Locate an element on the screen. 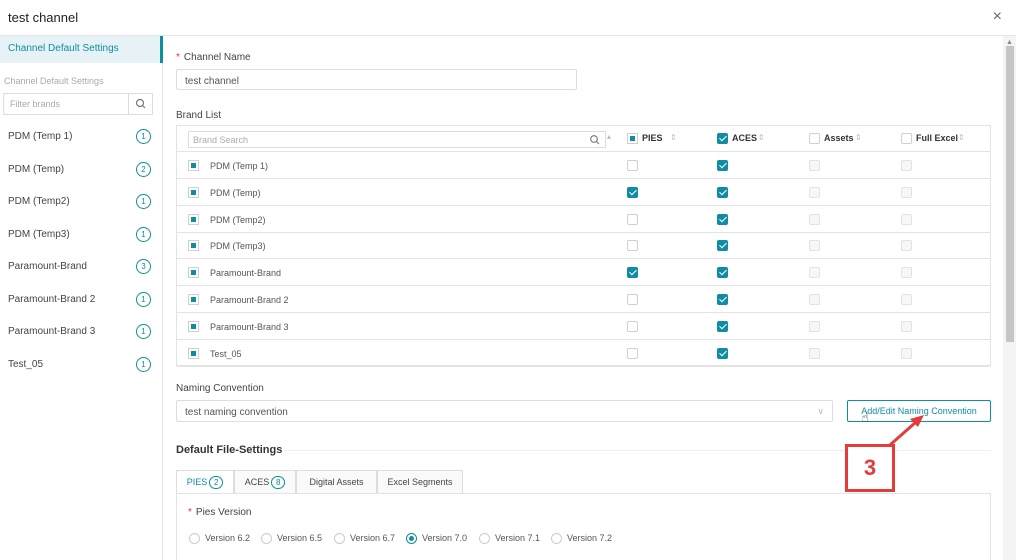 The height and width of the screenshot is (560, 1016). sidebar-item-brand: Paramount-Brand 3 1 is located at coordinates (81, 333).